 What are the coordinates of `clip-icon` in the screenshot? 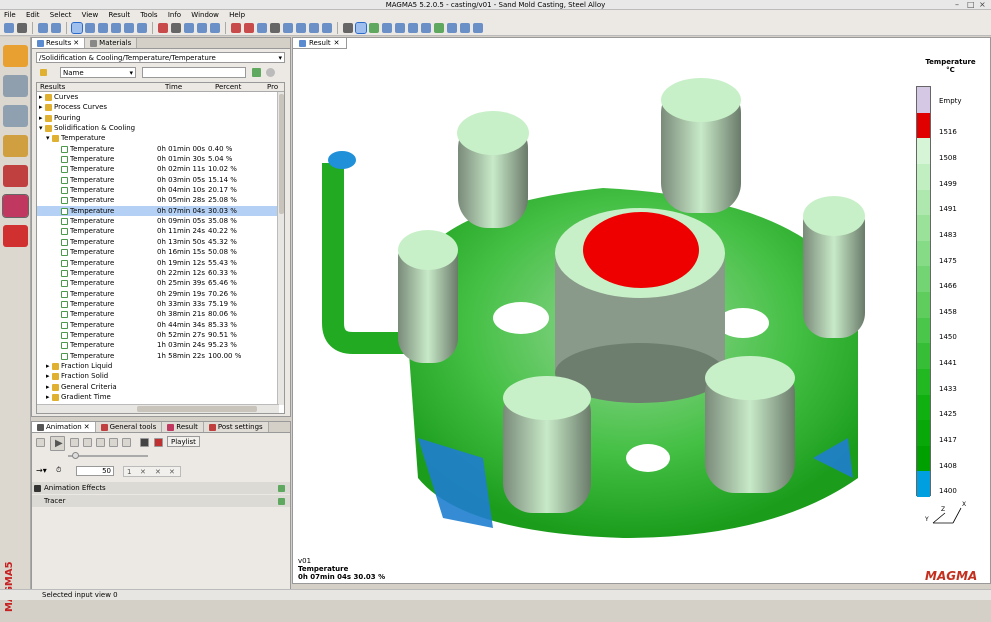 It's located at (236, 27).